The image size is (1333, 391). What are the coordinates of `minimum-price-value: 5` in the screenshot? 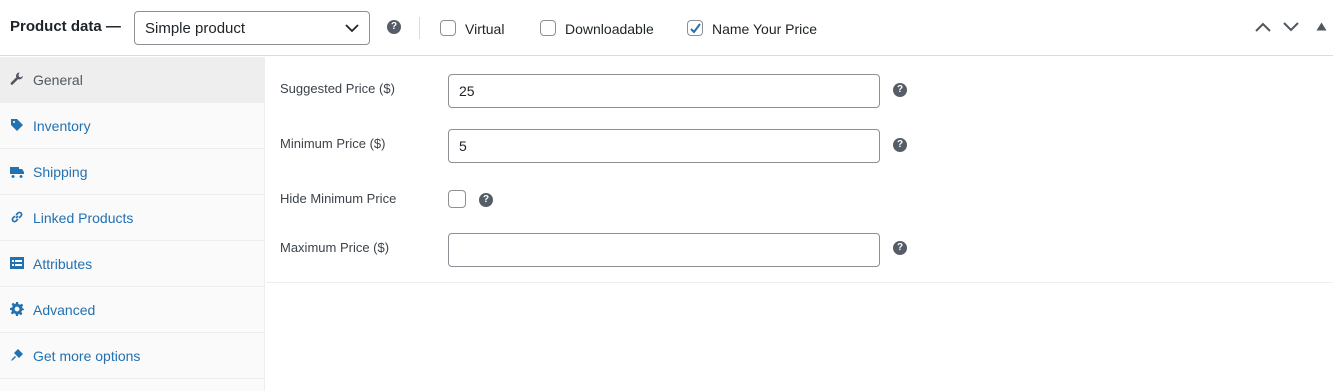 It's located at (463, 146).